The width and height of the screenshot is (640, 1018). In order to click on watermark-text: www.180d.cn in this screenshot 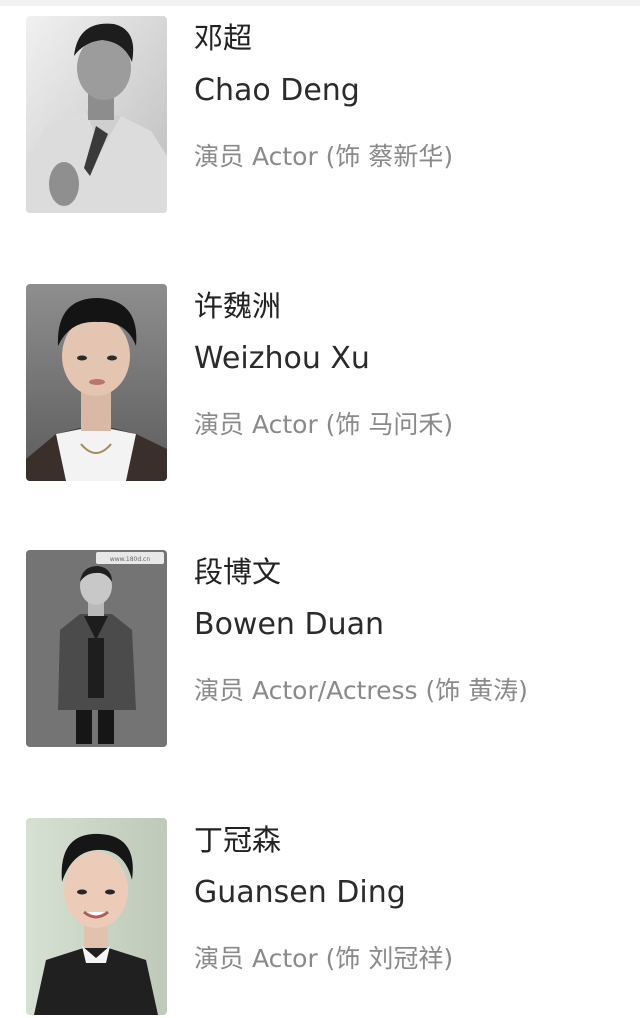, I will do `click(130, 559)`.